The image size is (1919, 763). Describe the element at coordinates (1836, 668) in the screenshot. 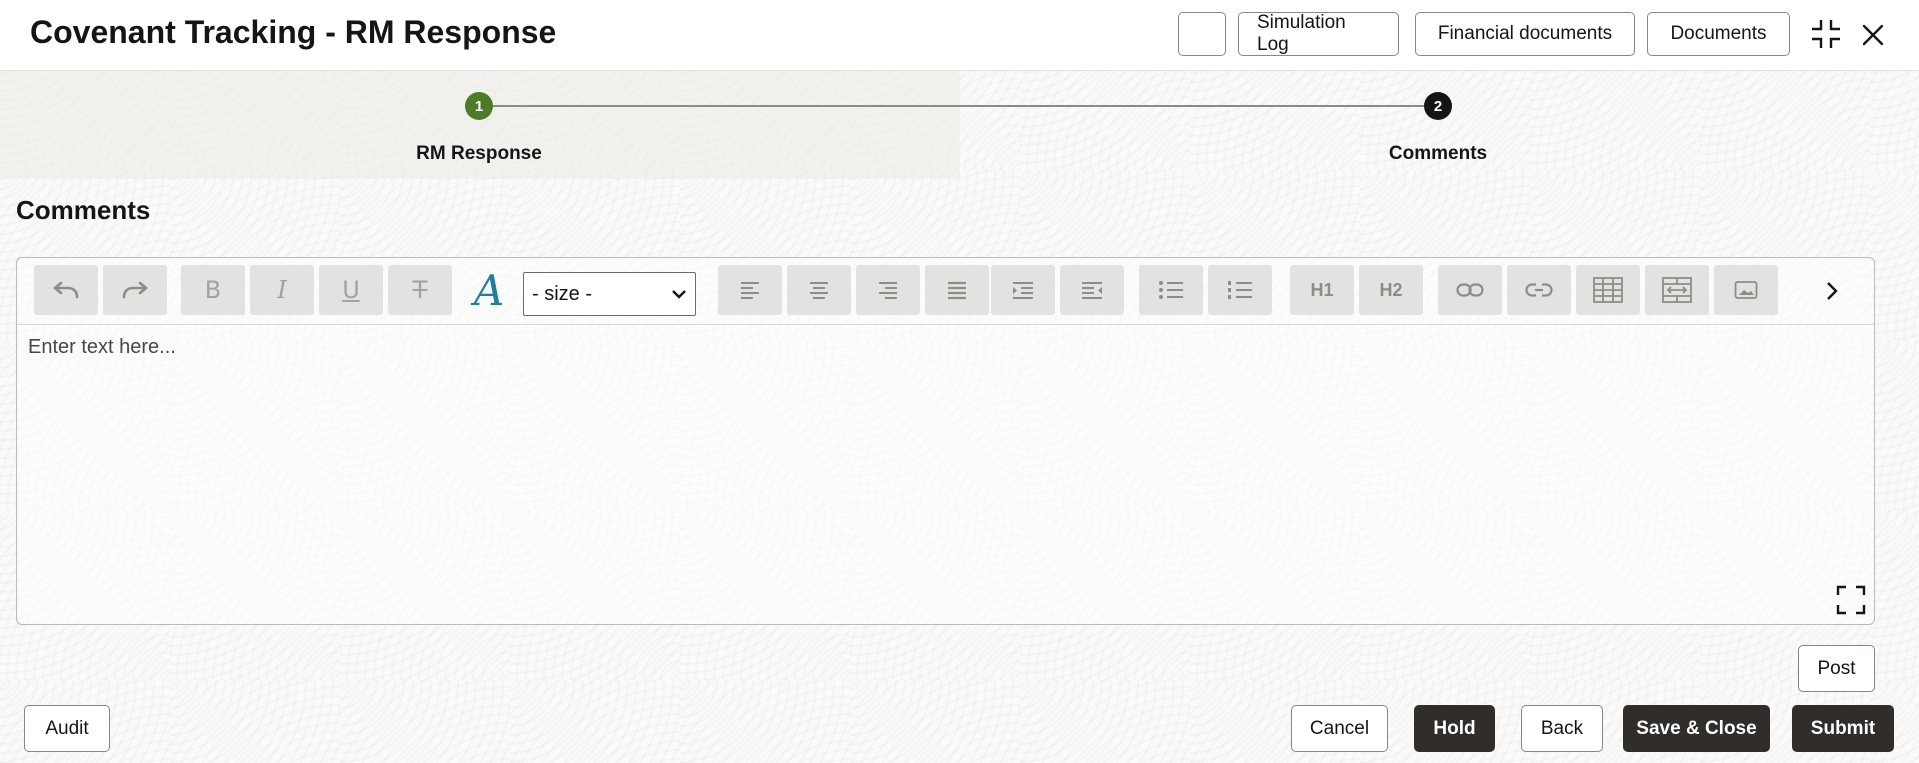

I see `post-button: Post` at that location.